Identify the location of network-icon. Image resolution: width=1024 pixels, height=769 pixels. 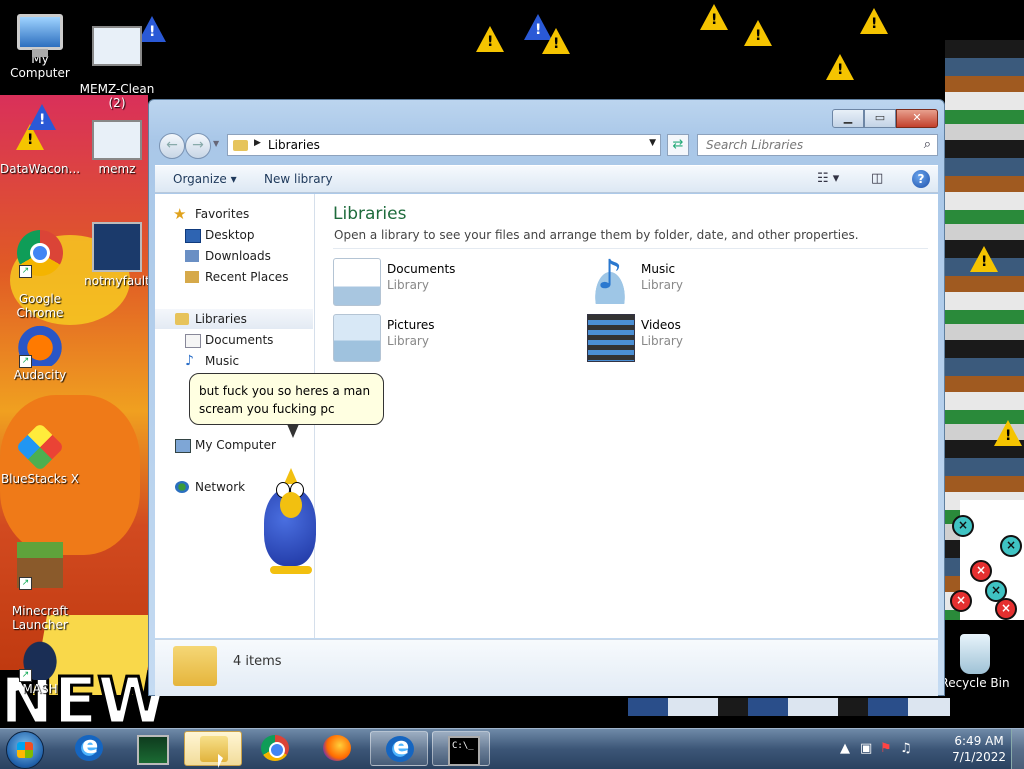
(182, 487).